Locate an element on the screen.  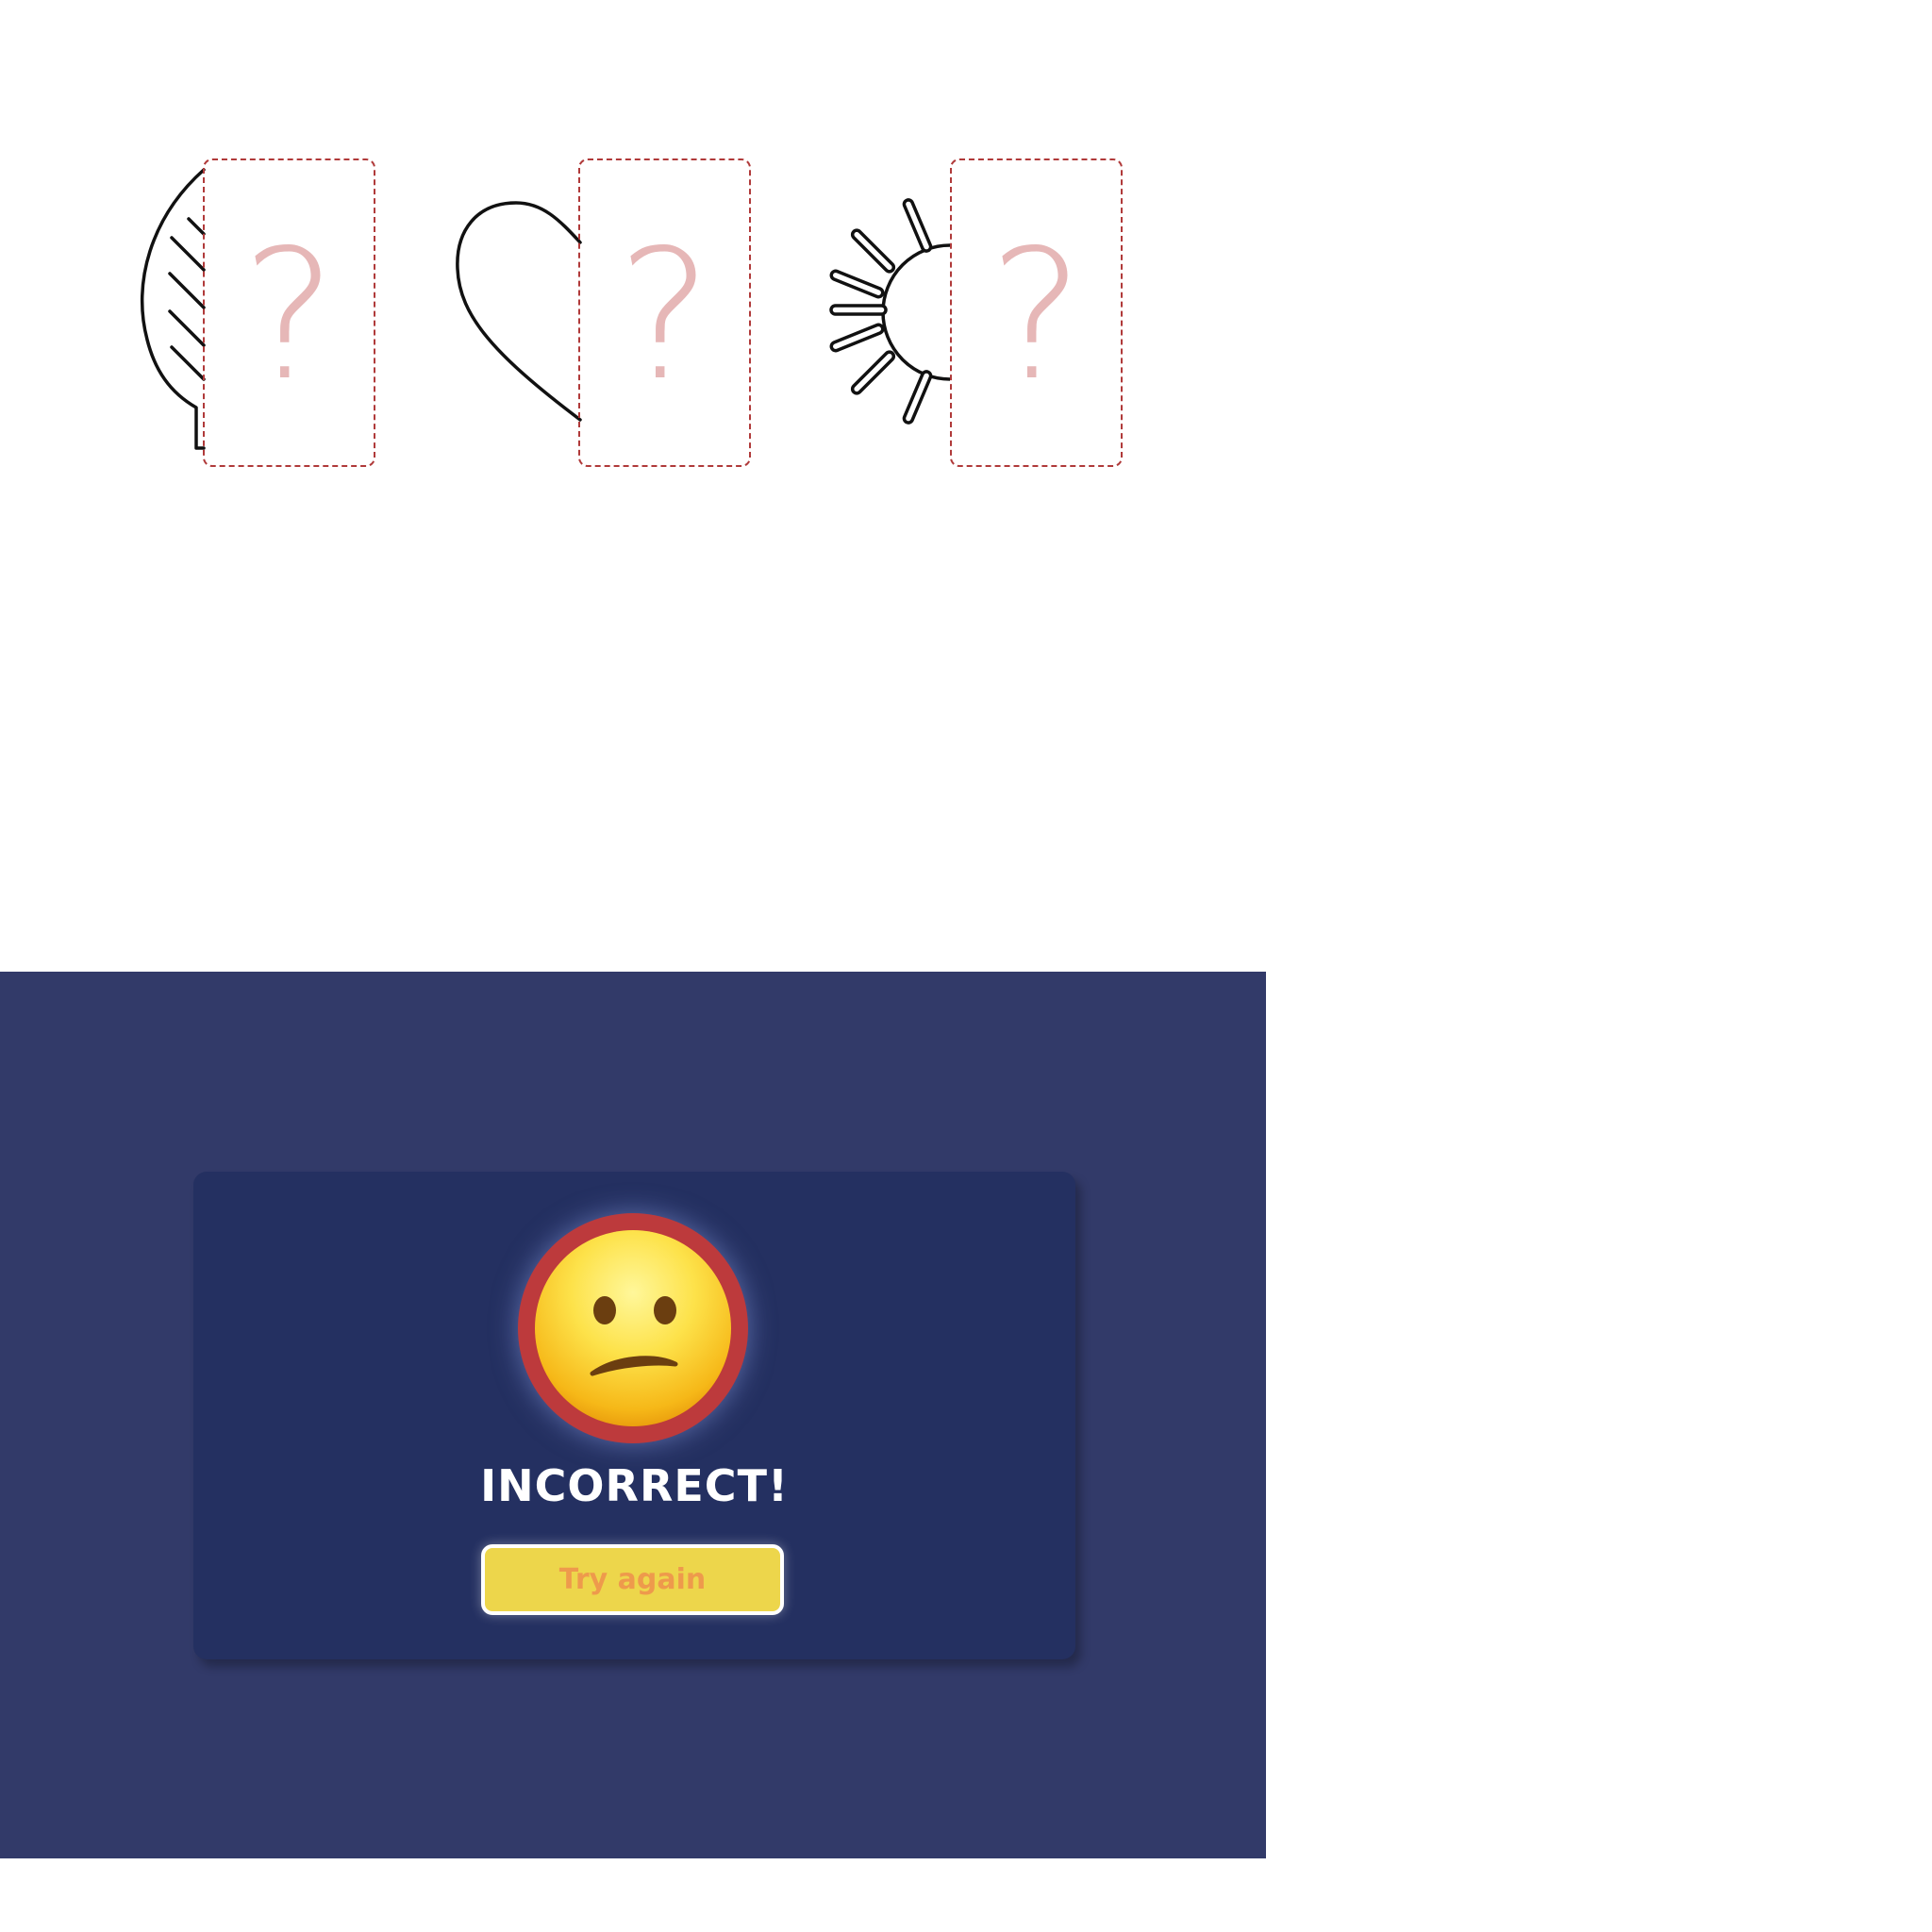
answer-slot-2: ? is located at coordinates (665, 312).